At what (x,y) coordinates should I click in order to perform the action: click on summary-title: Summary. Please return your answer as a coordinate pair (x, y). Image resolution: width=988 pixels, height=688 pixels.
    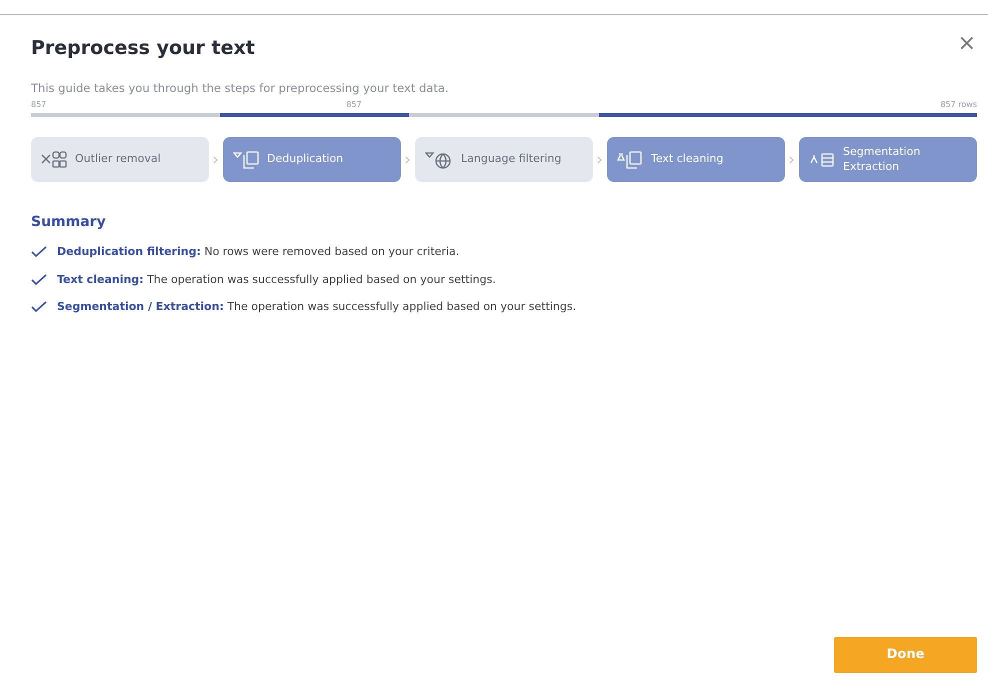
    Looking at the image, I should click on (69, 222).